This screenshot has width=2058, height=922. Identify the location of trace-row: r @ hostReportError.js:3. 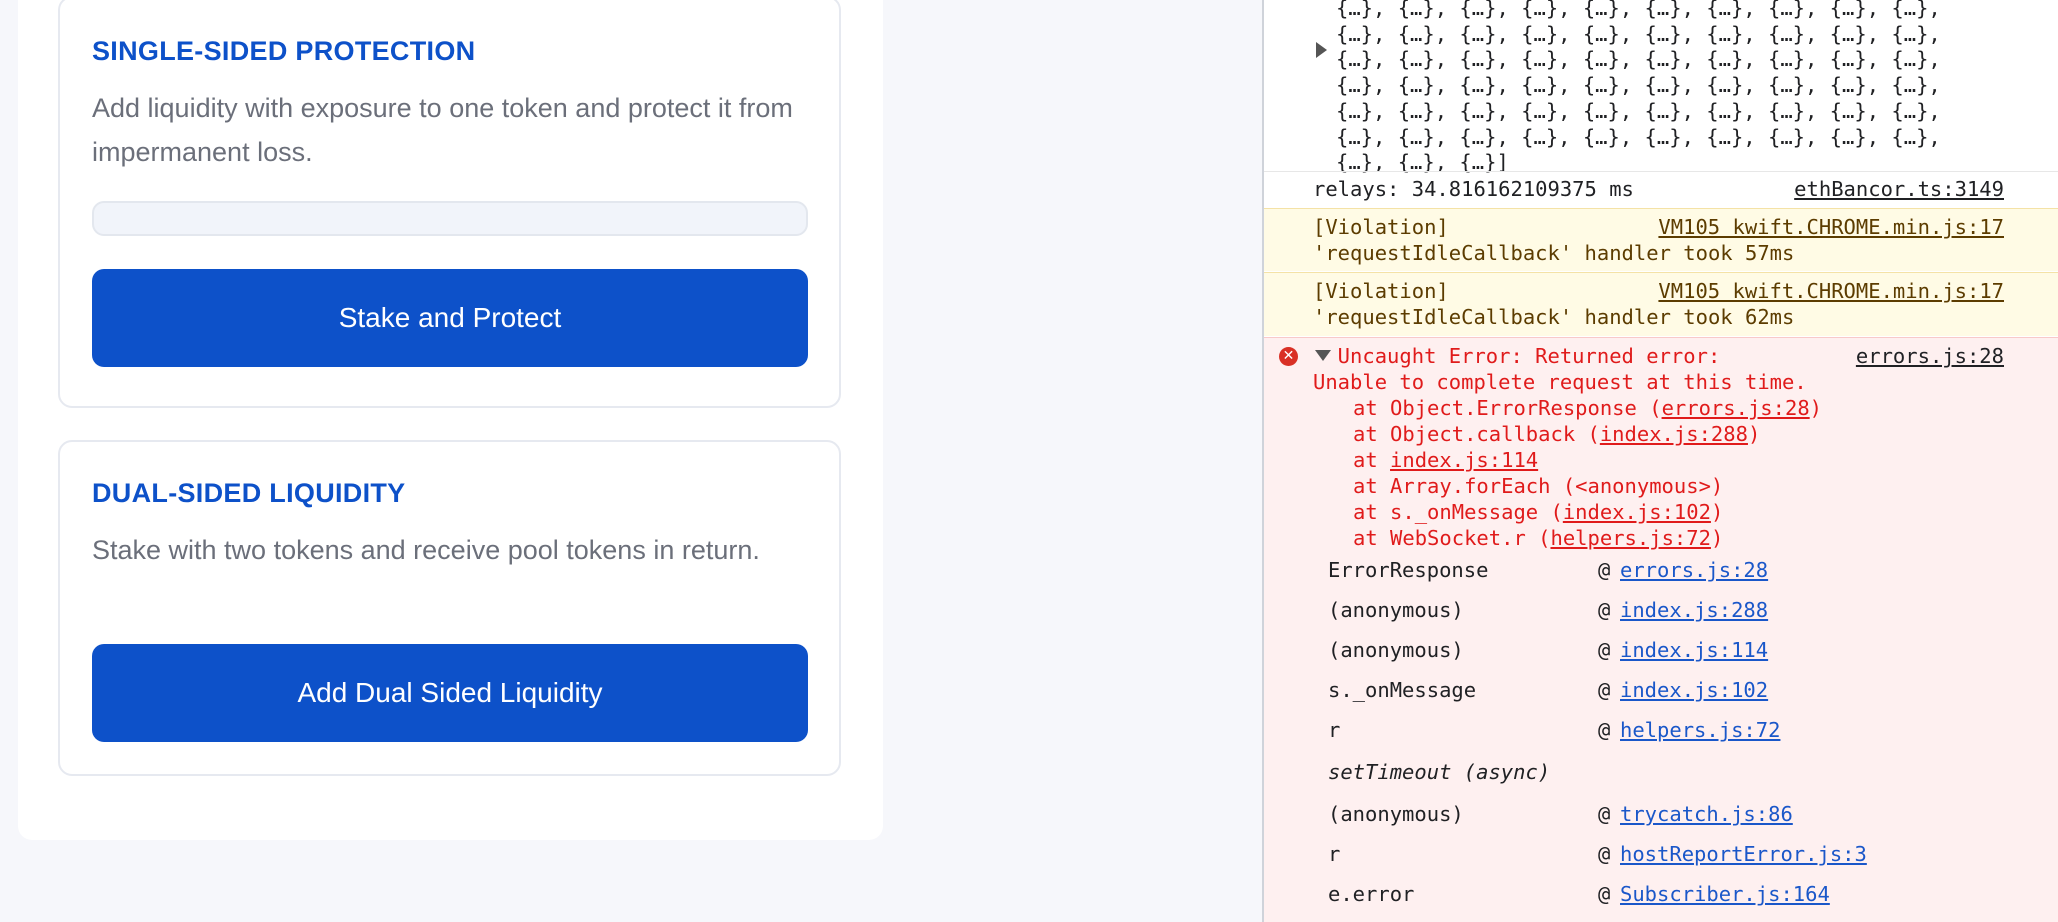
(1678, 861).